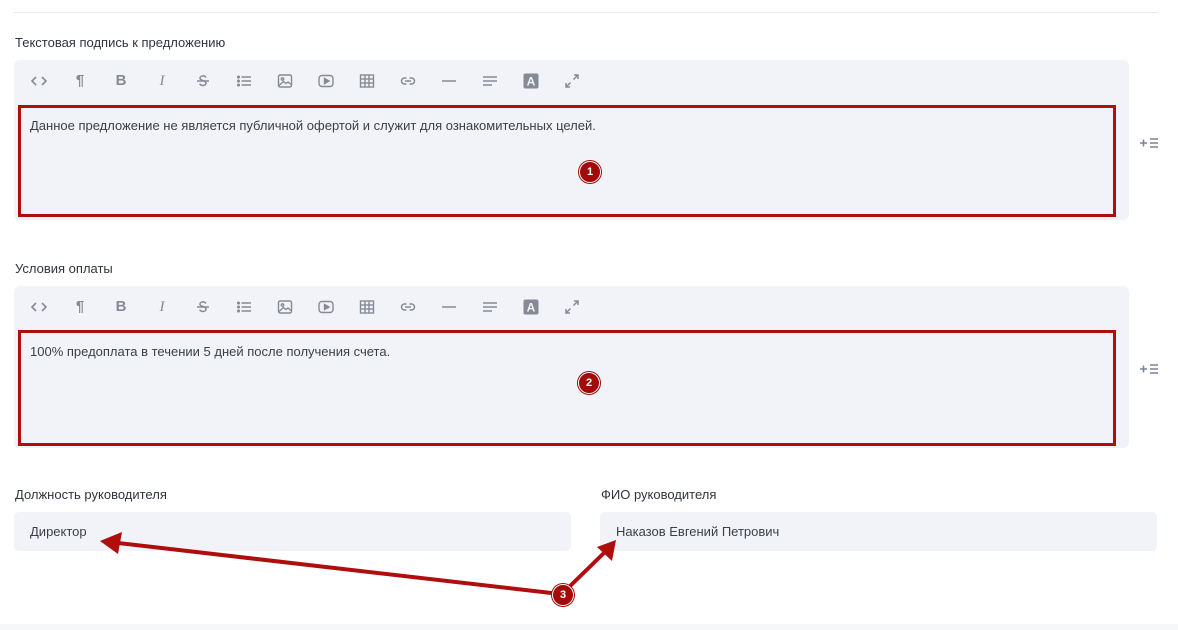  Describe the element at coordinates (64, 268) in the screenshot. I see `section-label-payment: Условия оплаты` at that location.